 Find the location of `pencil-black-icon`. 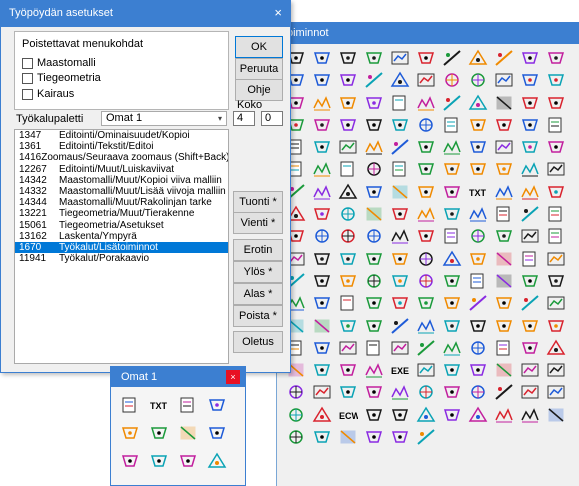

pencil-black-icon is located at coordinates (130, 461).